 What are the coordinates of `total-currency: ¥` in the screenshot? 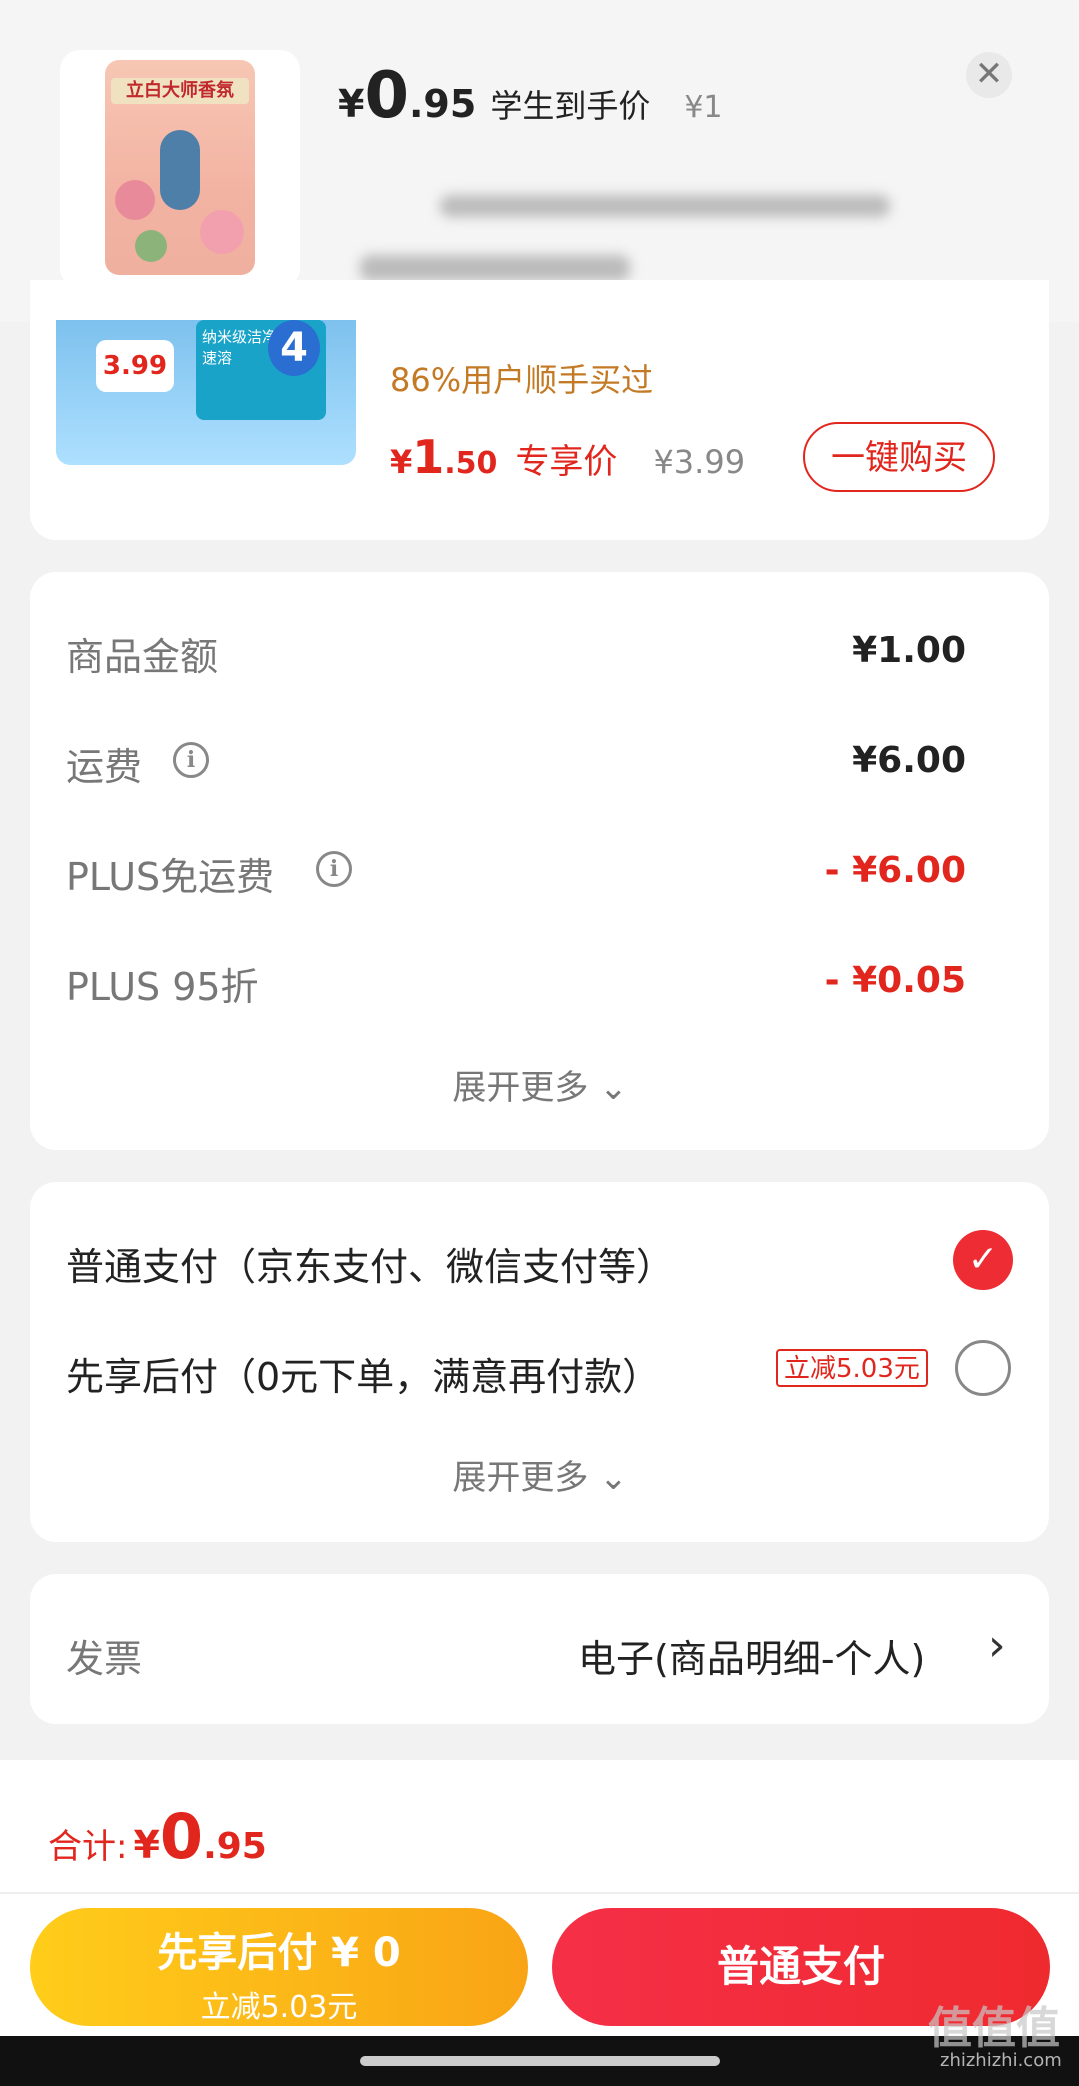 It's located at (146, 1845).